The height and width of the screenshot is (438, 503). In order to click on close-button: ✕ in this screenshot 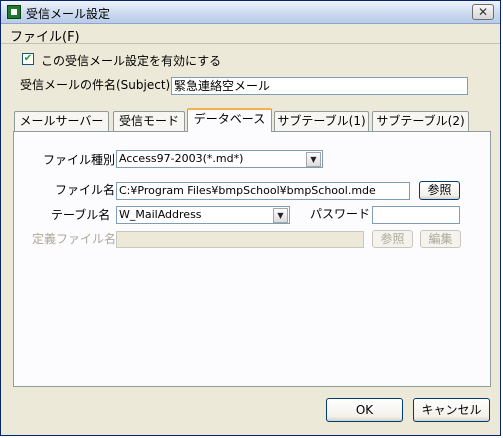, I will do `click(483, 12)`.